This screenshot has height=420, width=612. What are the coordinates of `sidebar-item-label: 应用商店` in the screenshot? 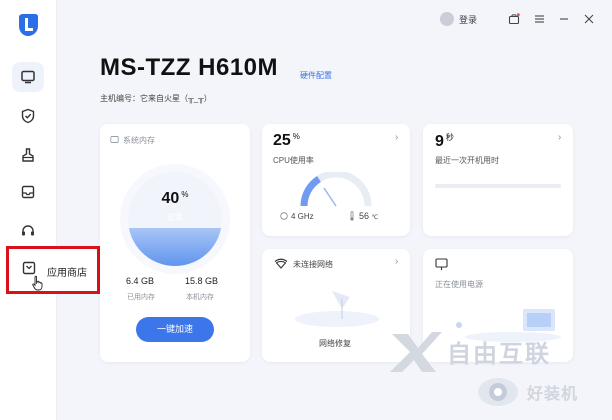 It's located at (67, 273).